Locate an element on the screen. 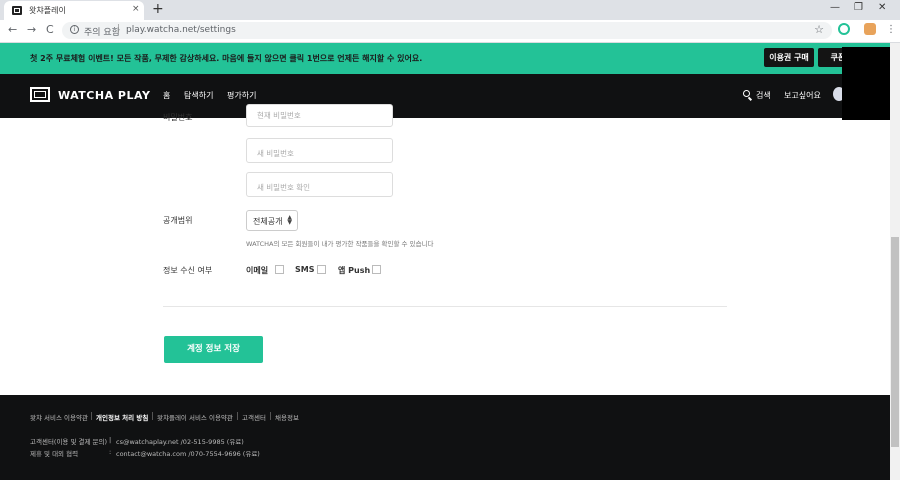 The width and height of the screenshot is (900, 480). back-button: ← is located at coordinates (12, 29).